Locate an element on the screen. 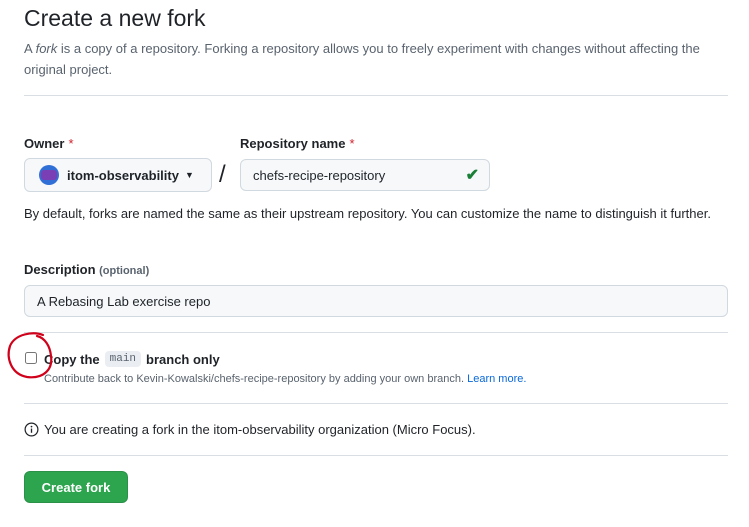 This screenshot has width=749, height=527. description-label-text: Description is located at coordinates (60, 269).